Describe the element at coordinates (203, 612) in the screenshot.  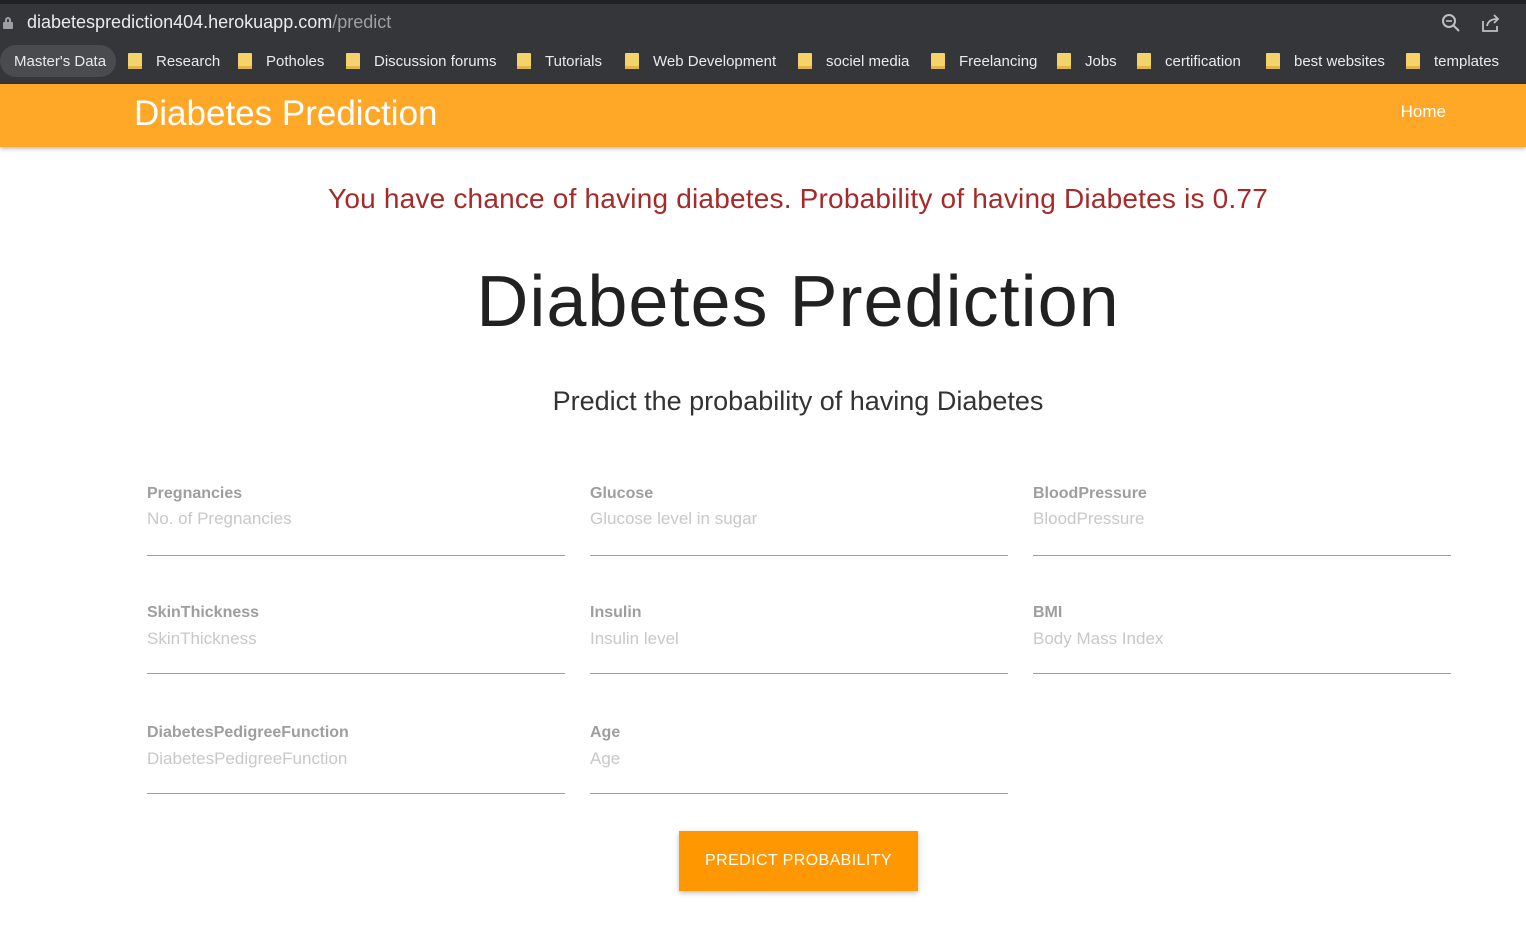
I see `field-label: SkinThickness` at that location.